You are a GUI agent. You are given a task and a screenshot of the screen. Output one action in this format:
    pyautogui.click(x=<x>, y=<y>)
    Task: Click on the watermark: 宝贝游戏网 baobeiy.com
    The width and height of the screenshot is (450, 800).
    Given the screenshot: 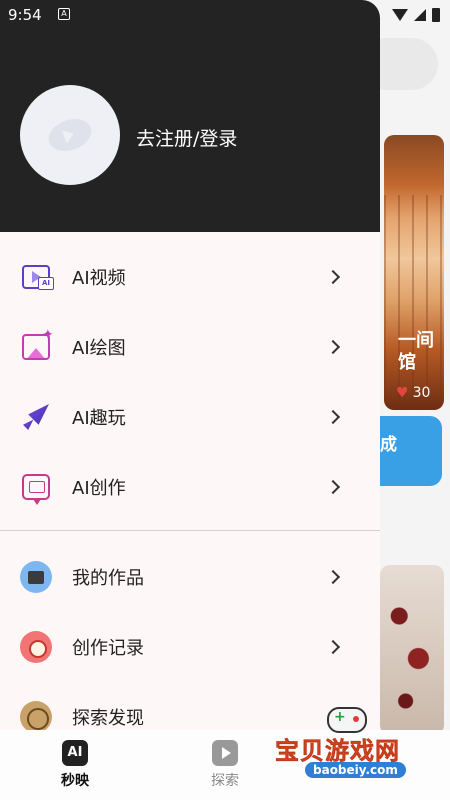 What is the action you would take?
    pyautogui.click(x=362, y=745)
    